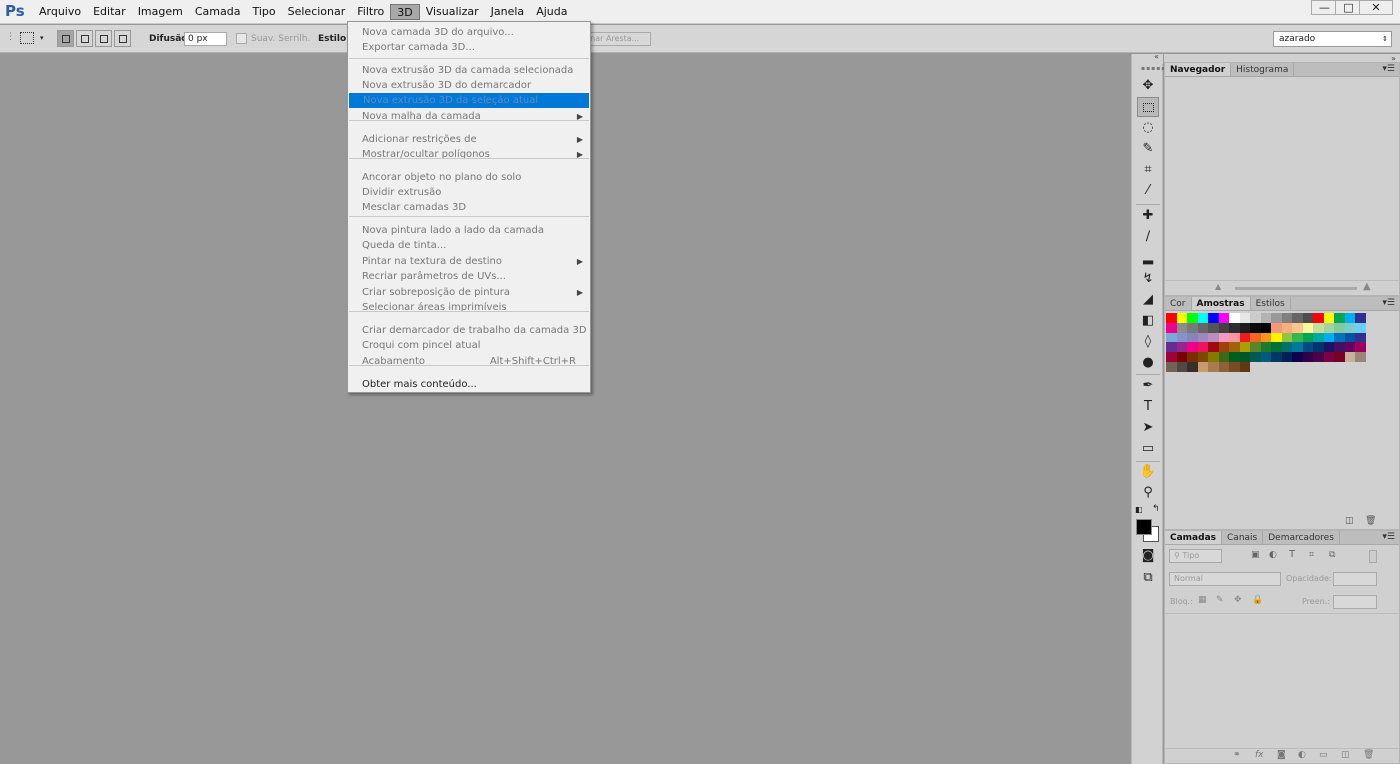  I want to click on panel-menu-icon: ▾☰, so click(1388, 303).